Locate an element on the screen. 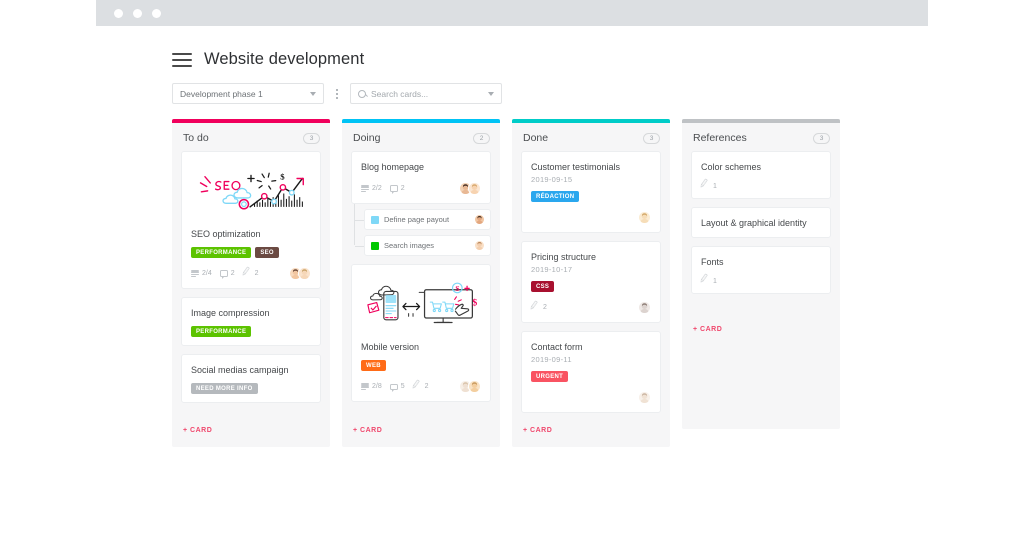 The image size is (1024, 540). card-title: Customer testimonials is located at coordinates (576, 167).